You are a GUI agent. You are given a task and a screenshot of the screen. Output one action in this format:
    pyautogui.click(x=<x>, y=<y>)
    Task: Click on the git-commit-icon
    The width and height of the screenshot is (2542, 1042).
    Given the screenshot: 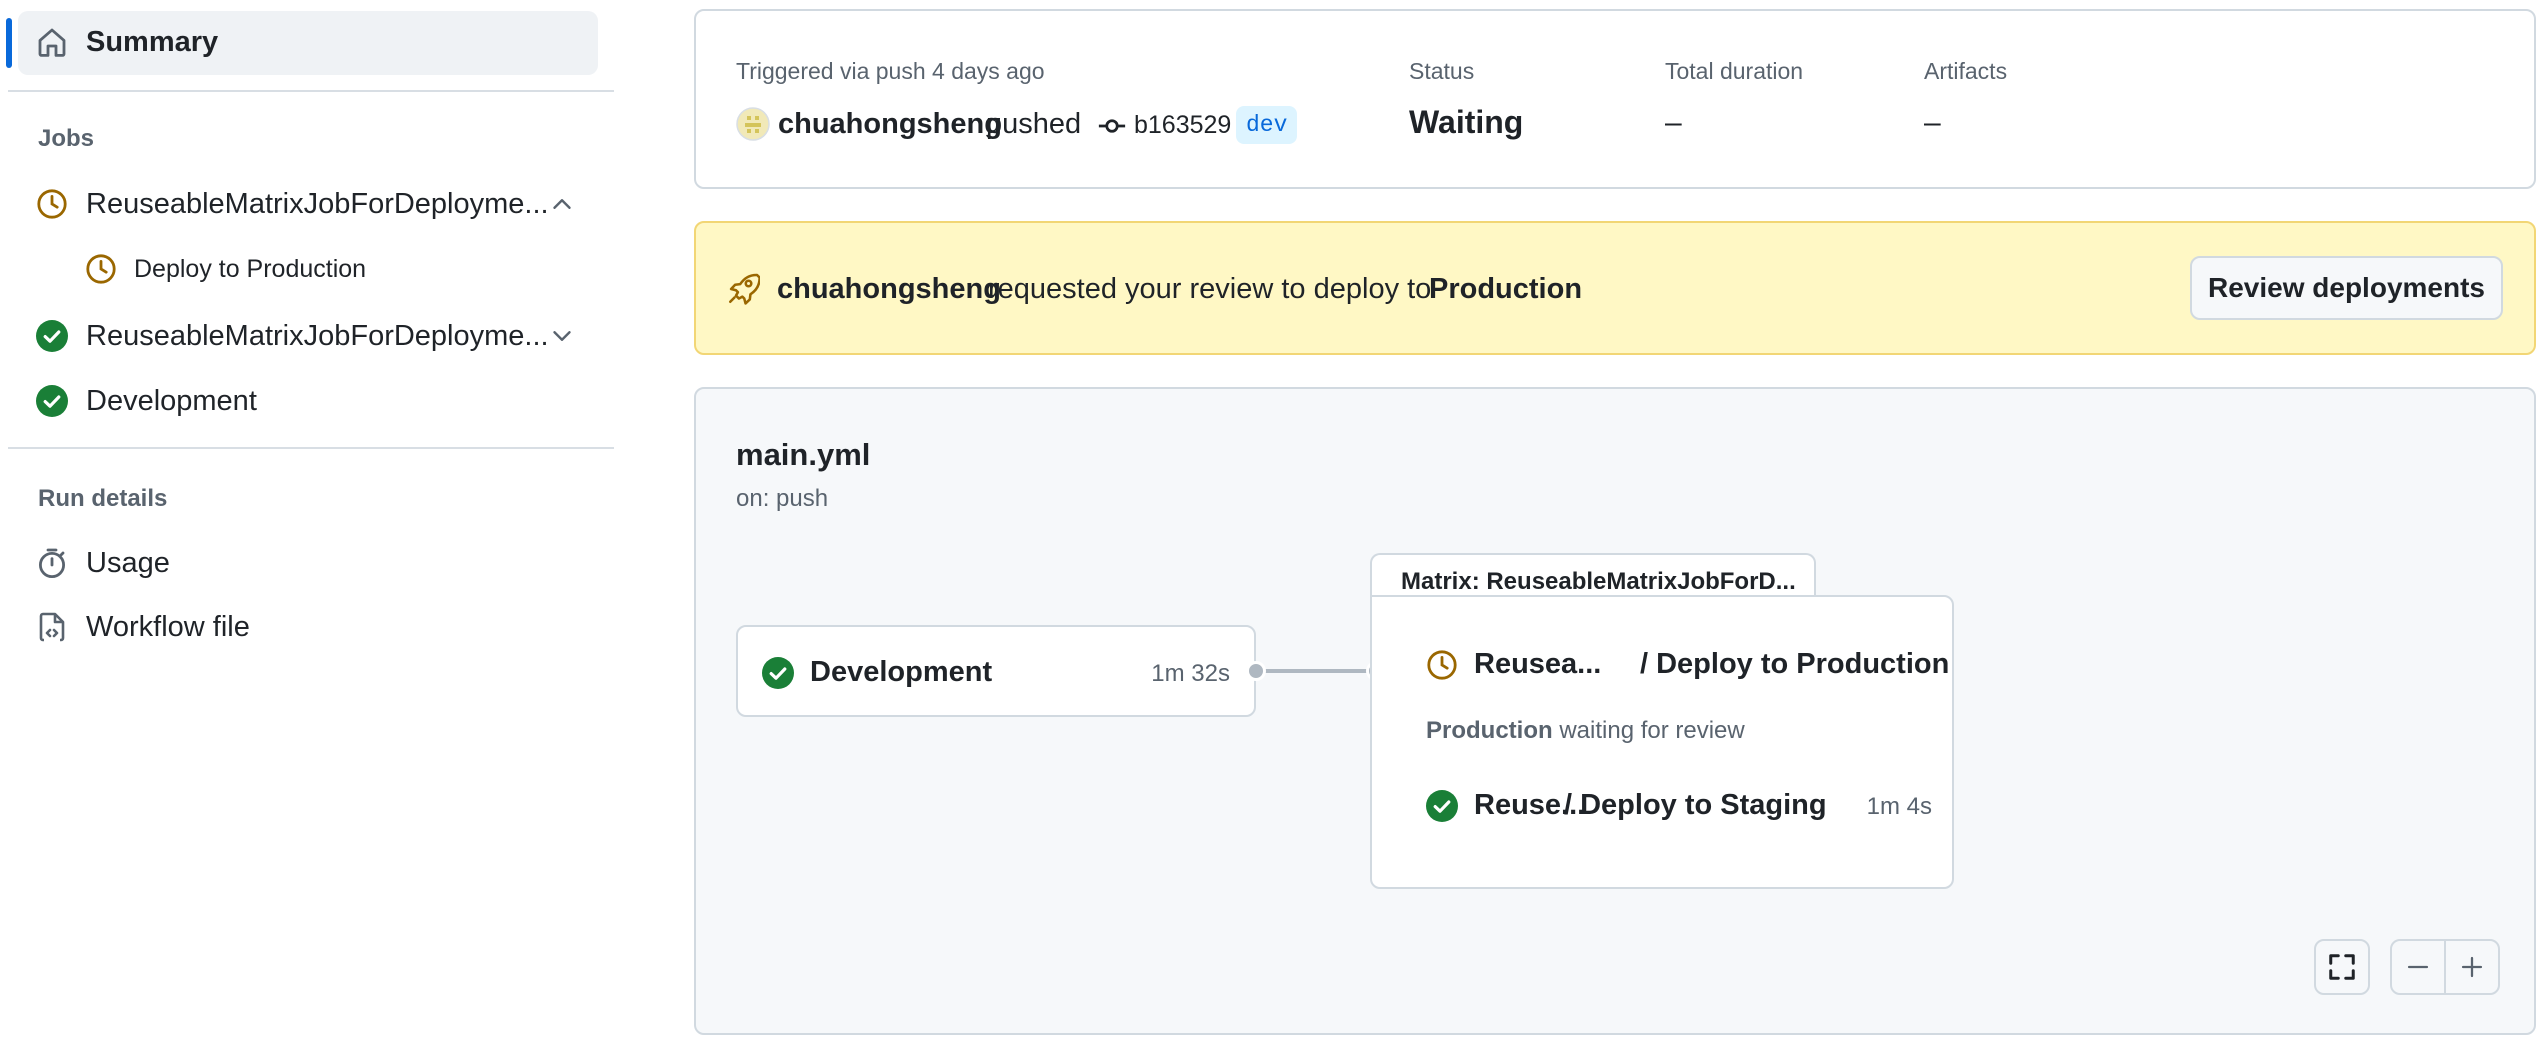 What is the action you would take?
    pyautogui.click(x=1112, y=126)
    